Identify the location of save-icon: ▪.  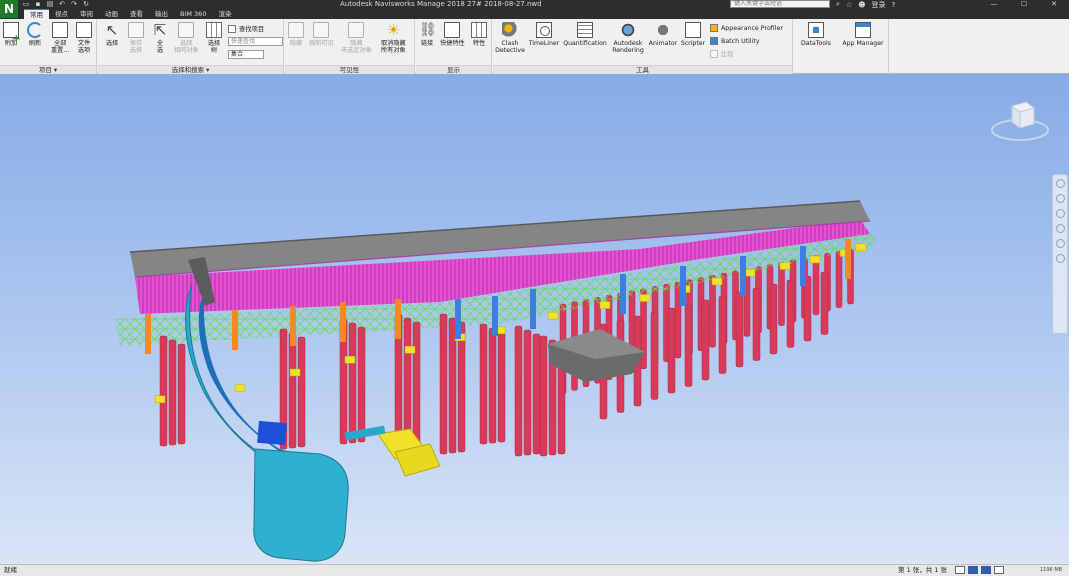
(38, 4).